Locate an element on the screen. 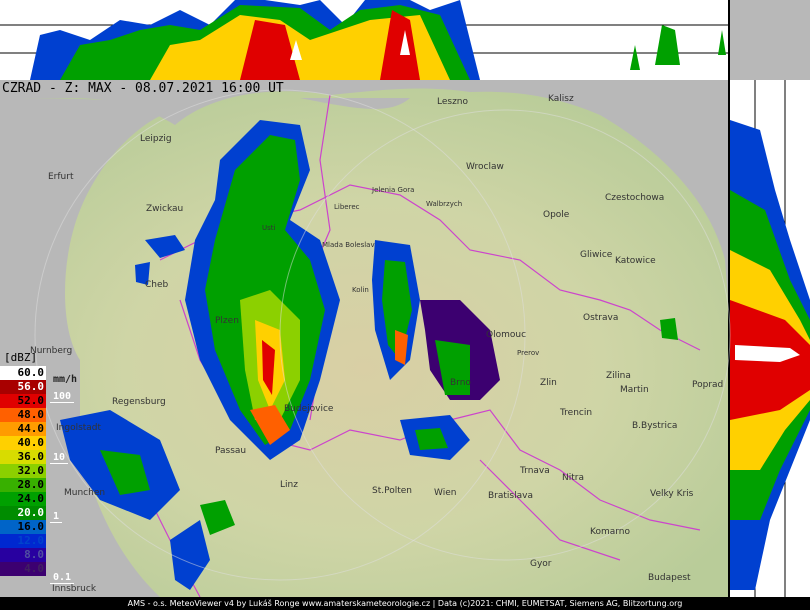 The image size is (810, 610). city-label: Gyor is located at coordinates (541, 564).